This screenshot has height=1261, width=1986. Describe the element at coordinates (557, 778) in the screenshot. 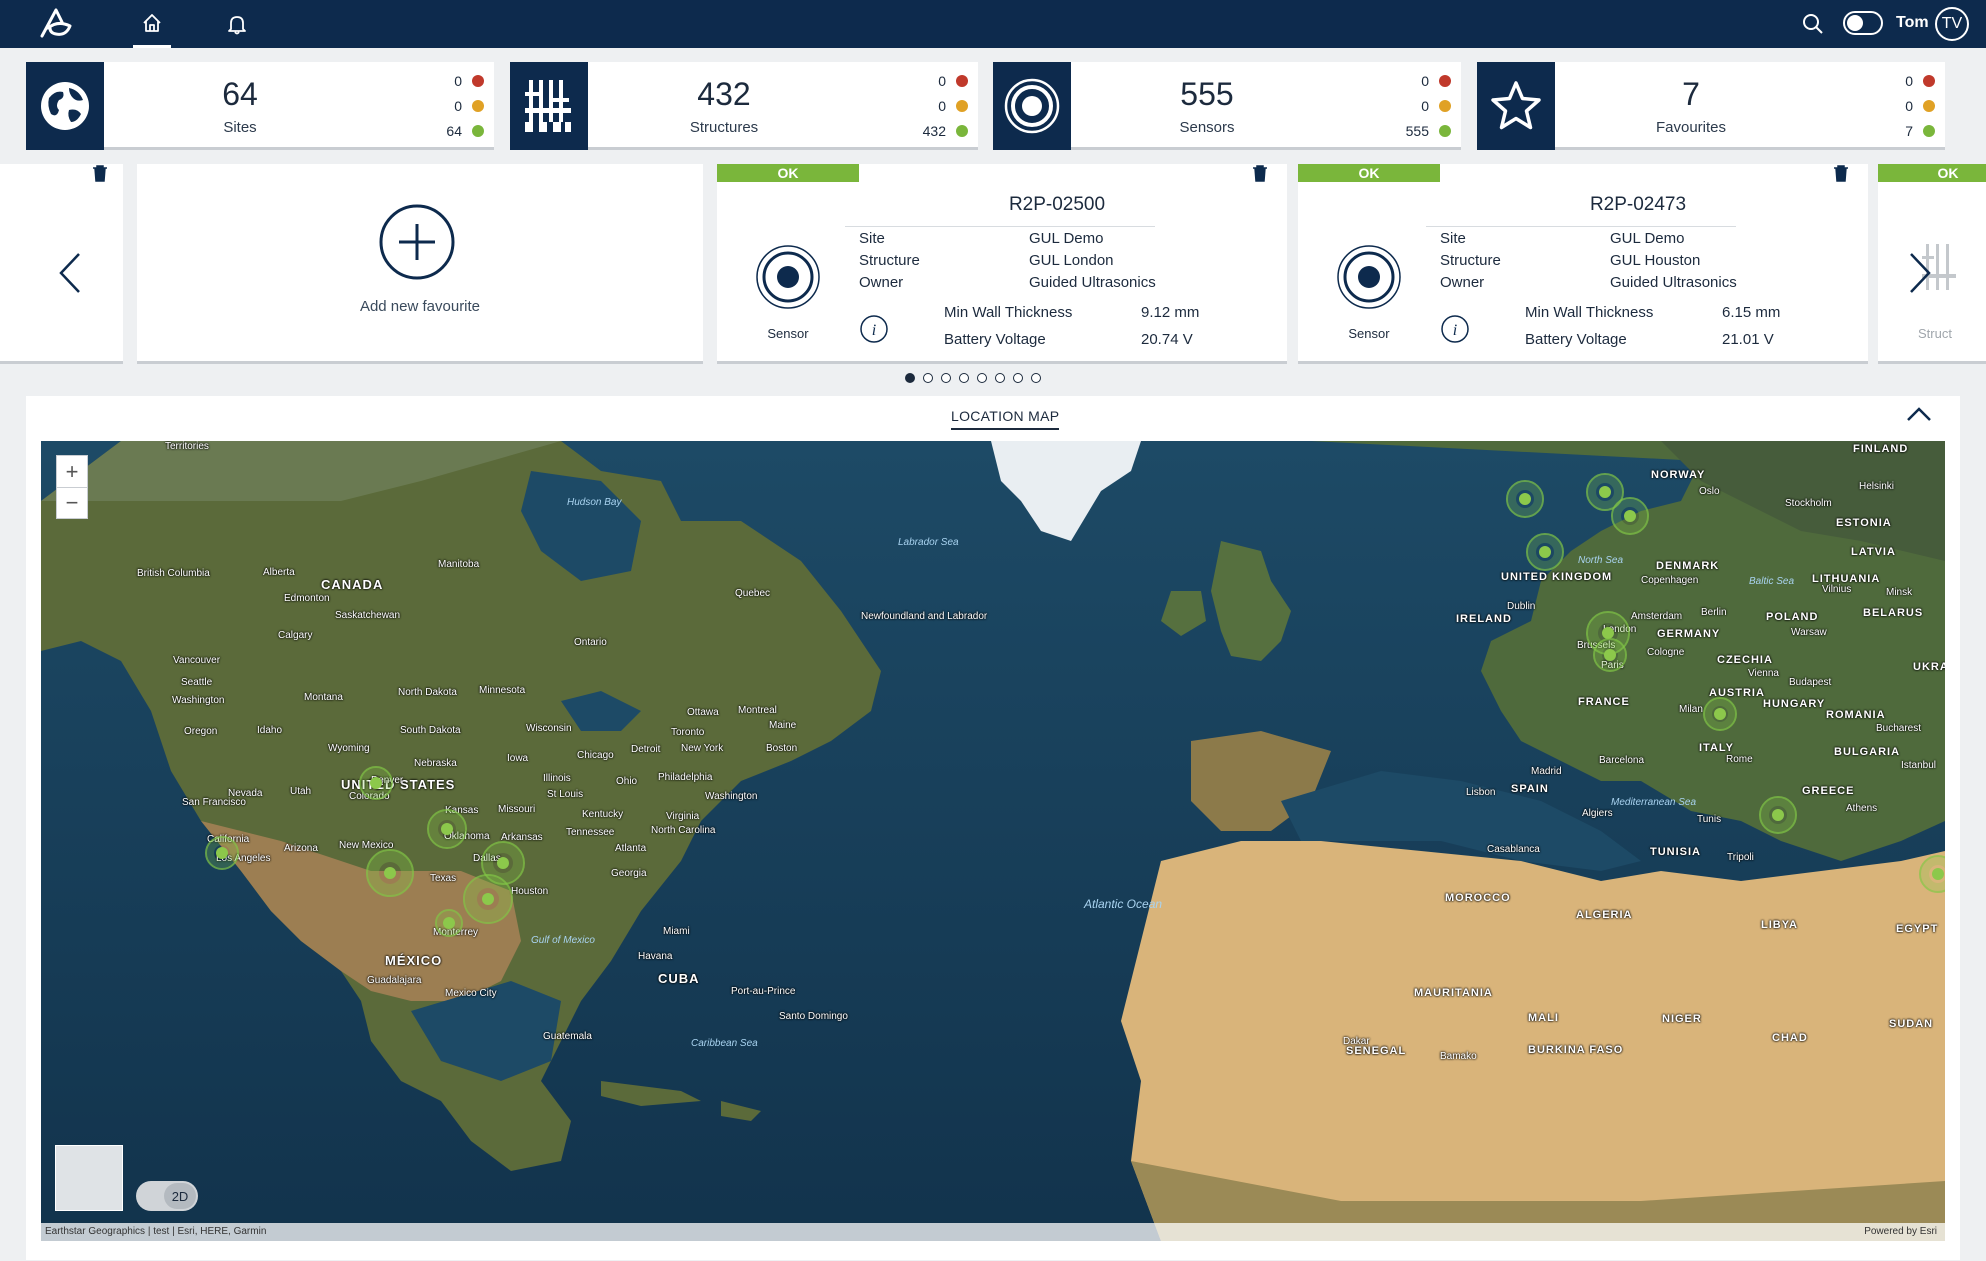

I see `map-label: Illinois` at that location.